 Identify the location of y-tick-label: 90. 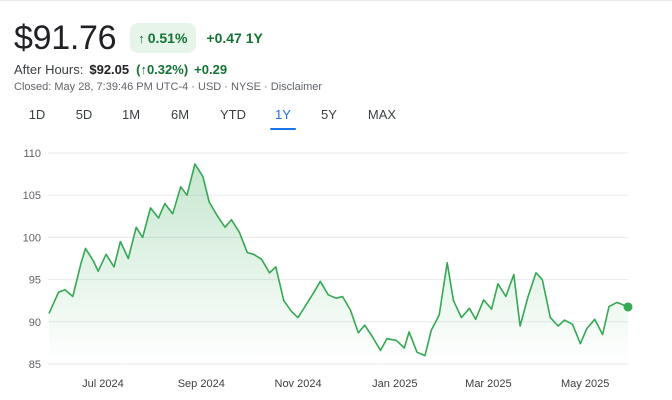
(35, 323).